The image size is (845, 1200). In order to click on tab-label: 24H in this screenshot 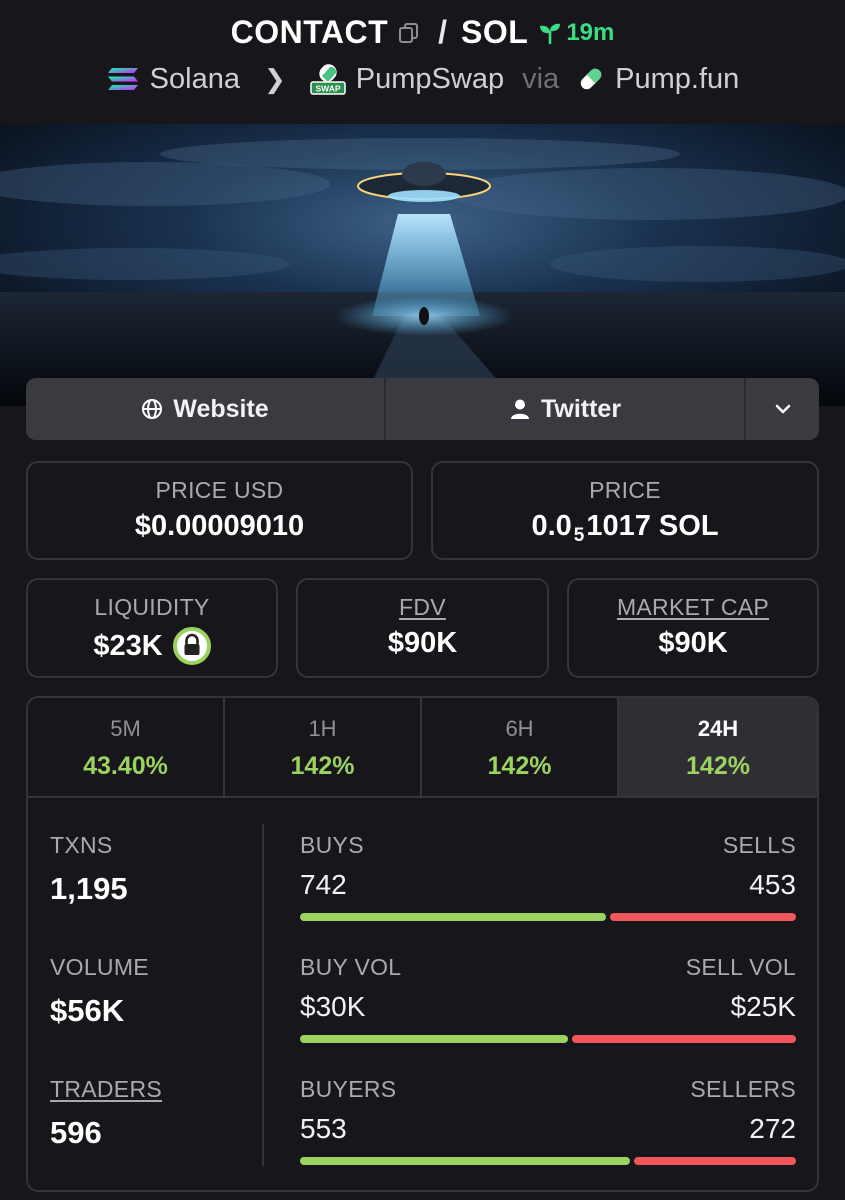, I will do `click(718, 728)`.